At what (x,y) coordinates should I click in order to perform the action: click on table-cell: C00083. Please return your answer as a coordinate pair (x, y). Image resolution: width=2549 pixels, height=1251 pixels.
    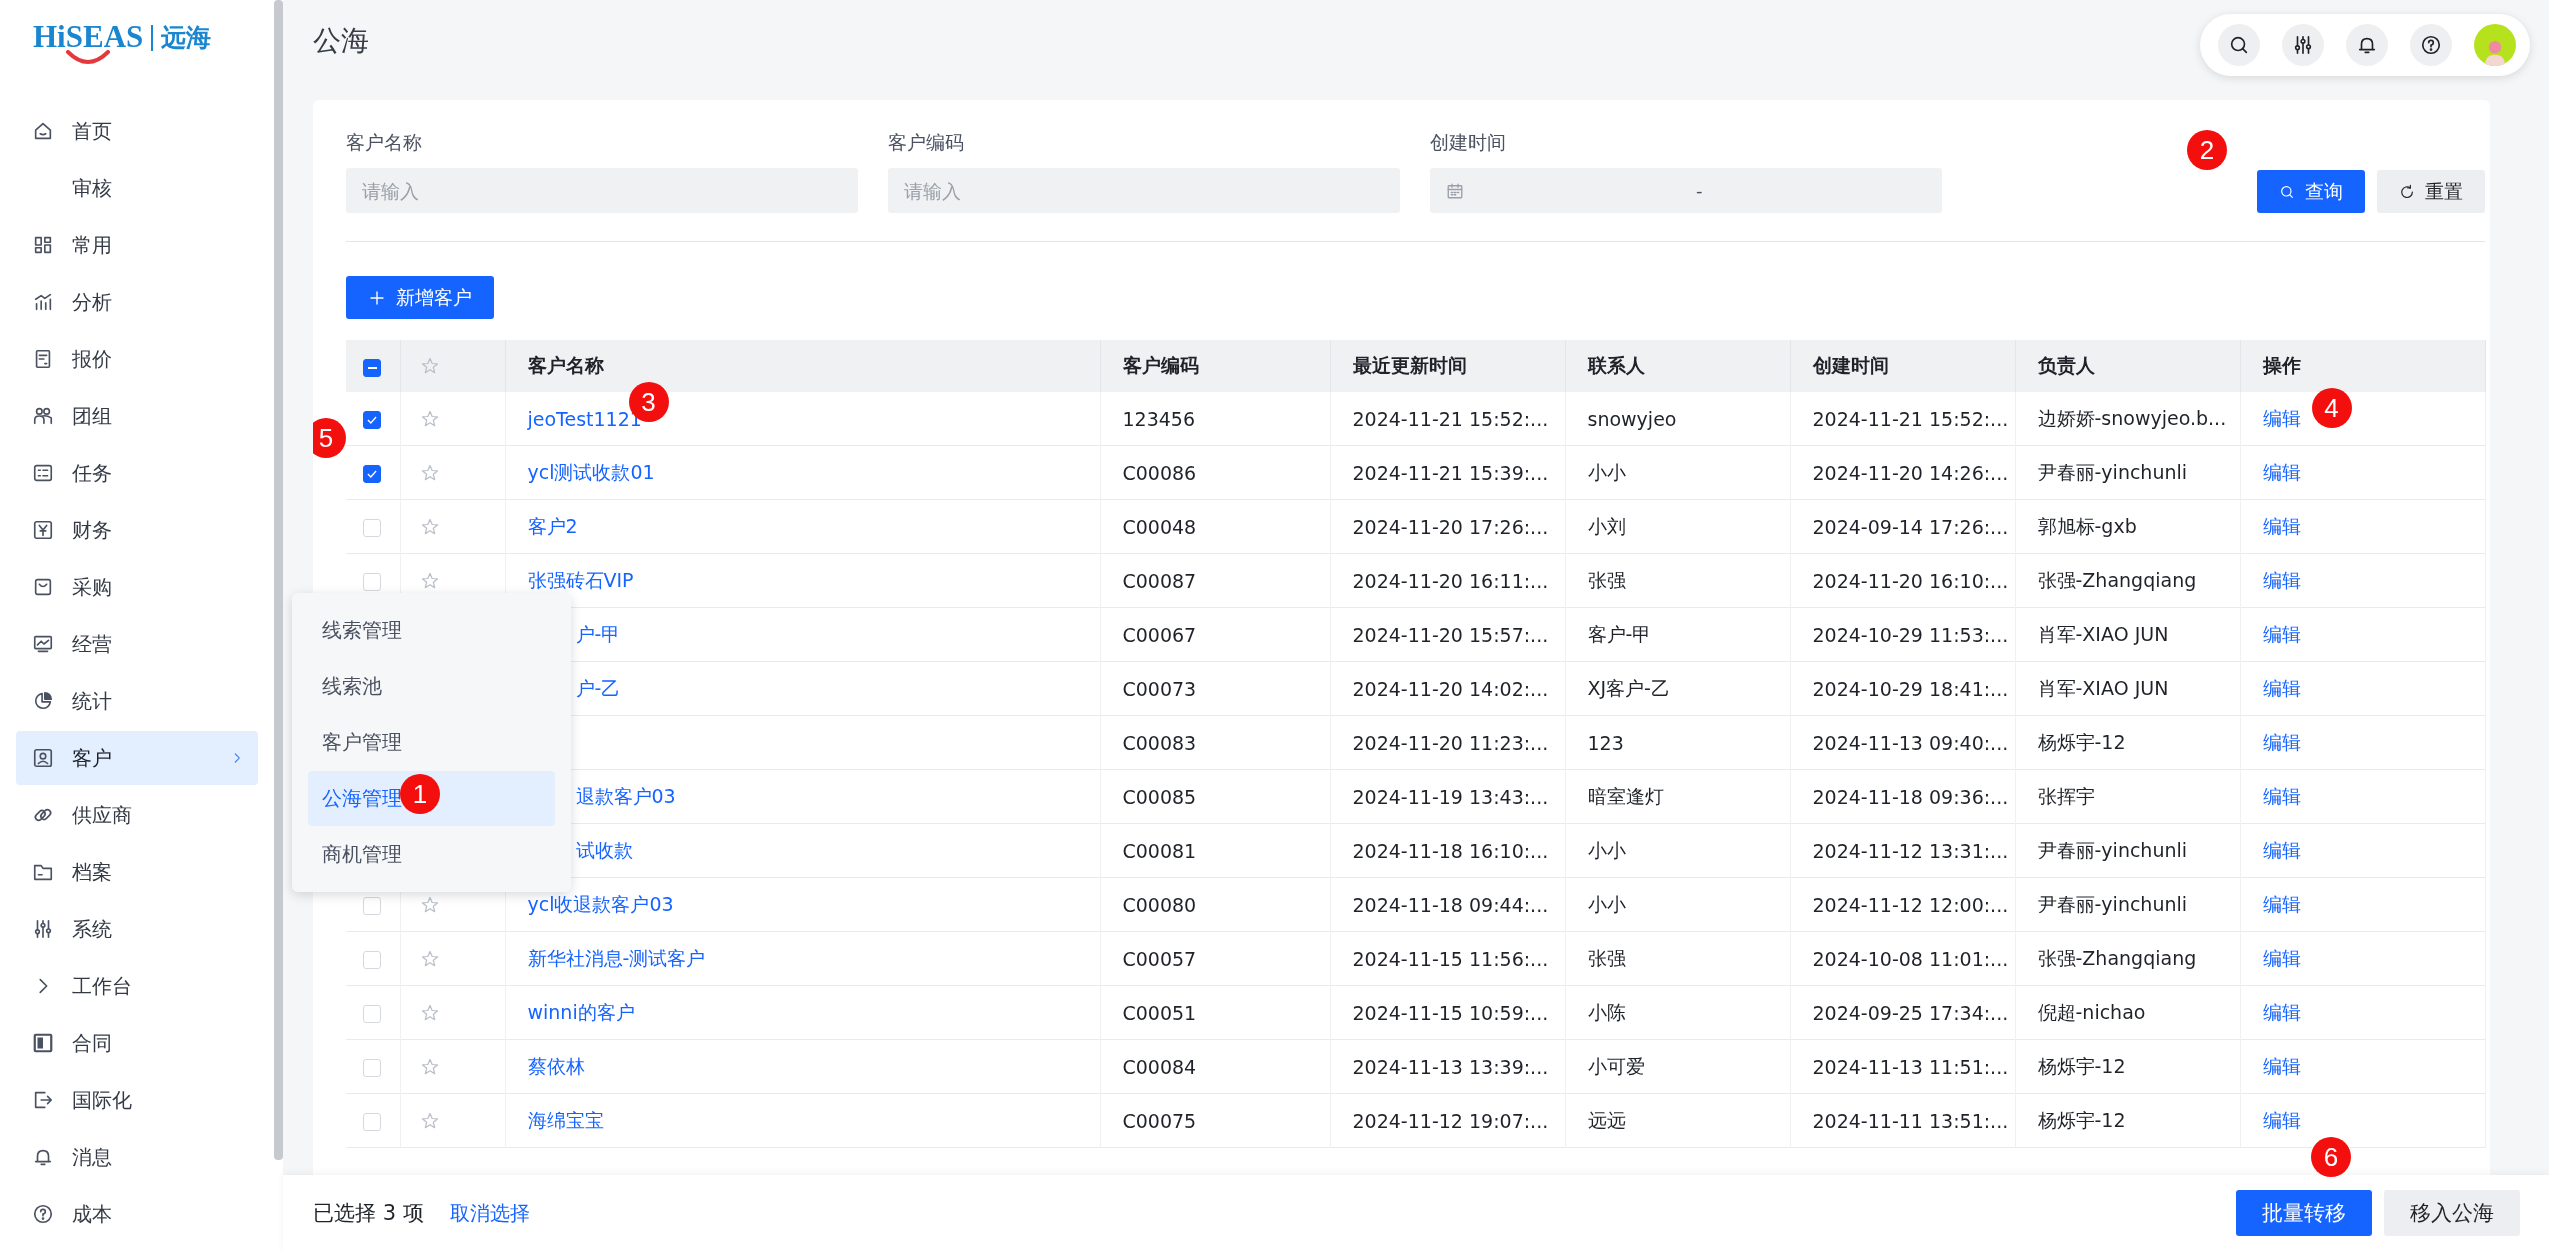
    Looking at the image, I should click on (1159, 742).